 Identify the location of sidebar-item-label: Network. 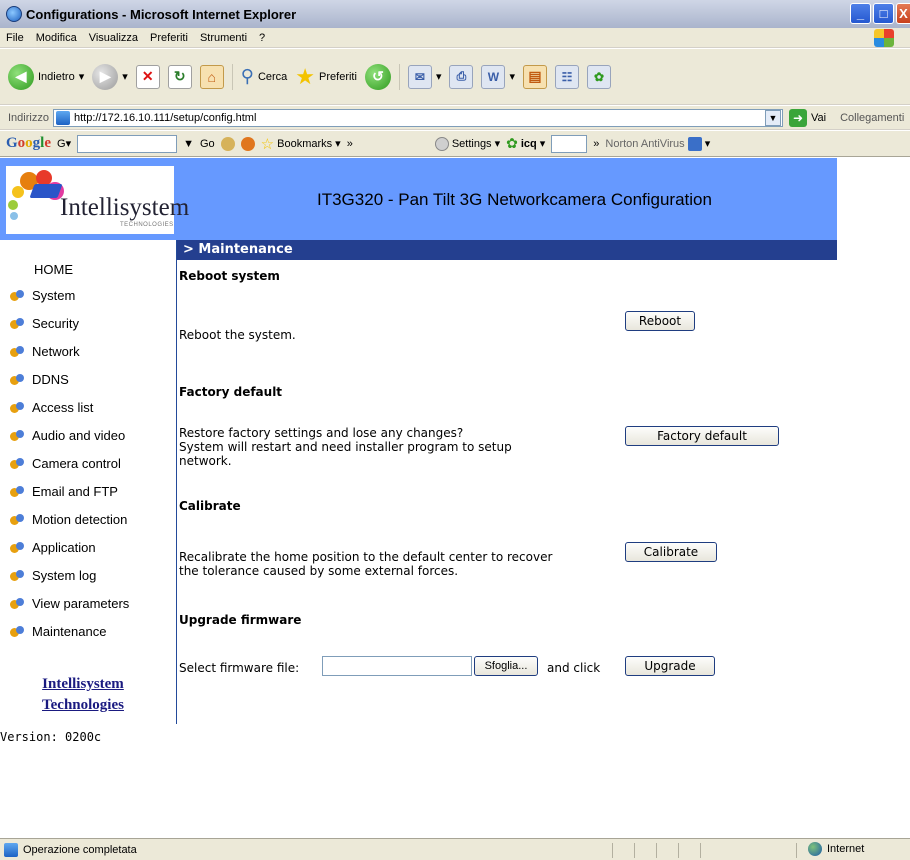
(56, 351).